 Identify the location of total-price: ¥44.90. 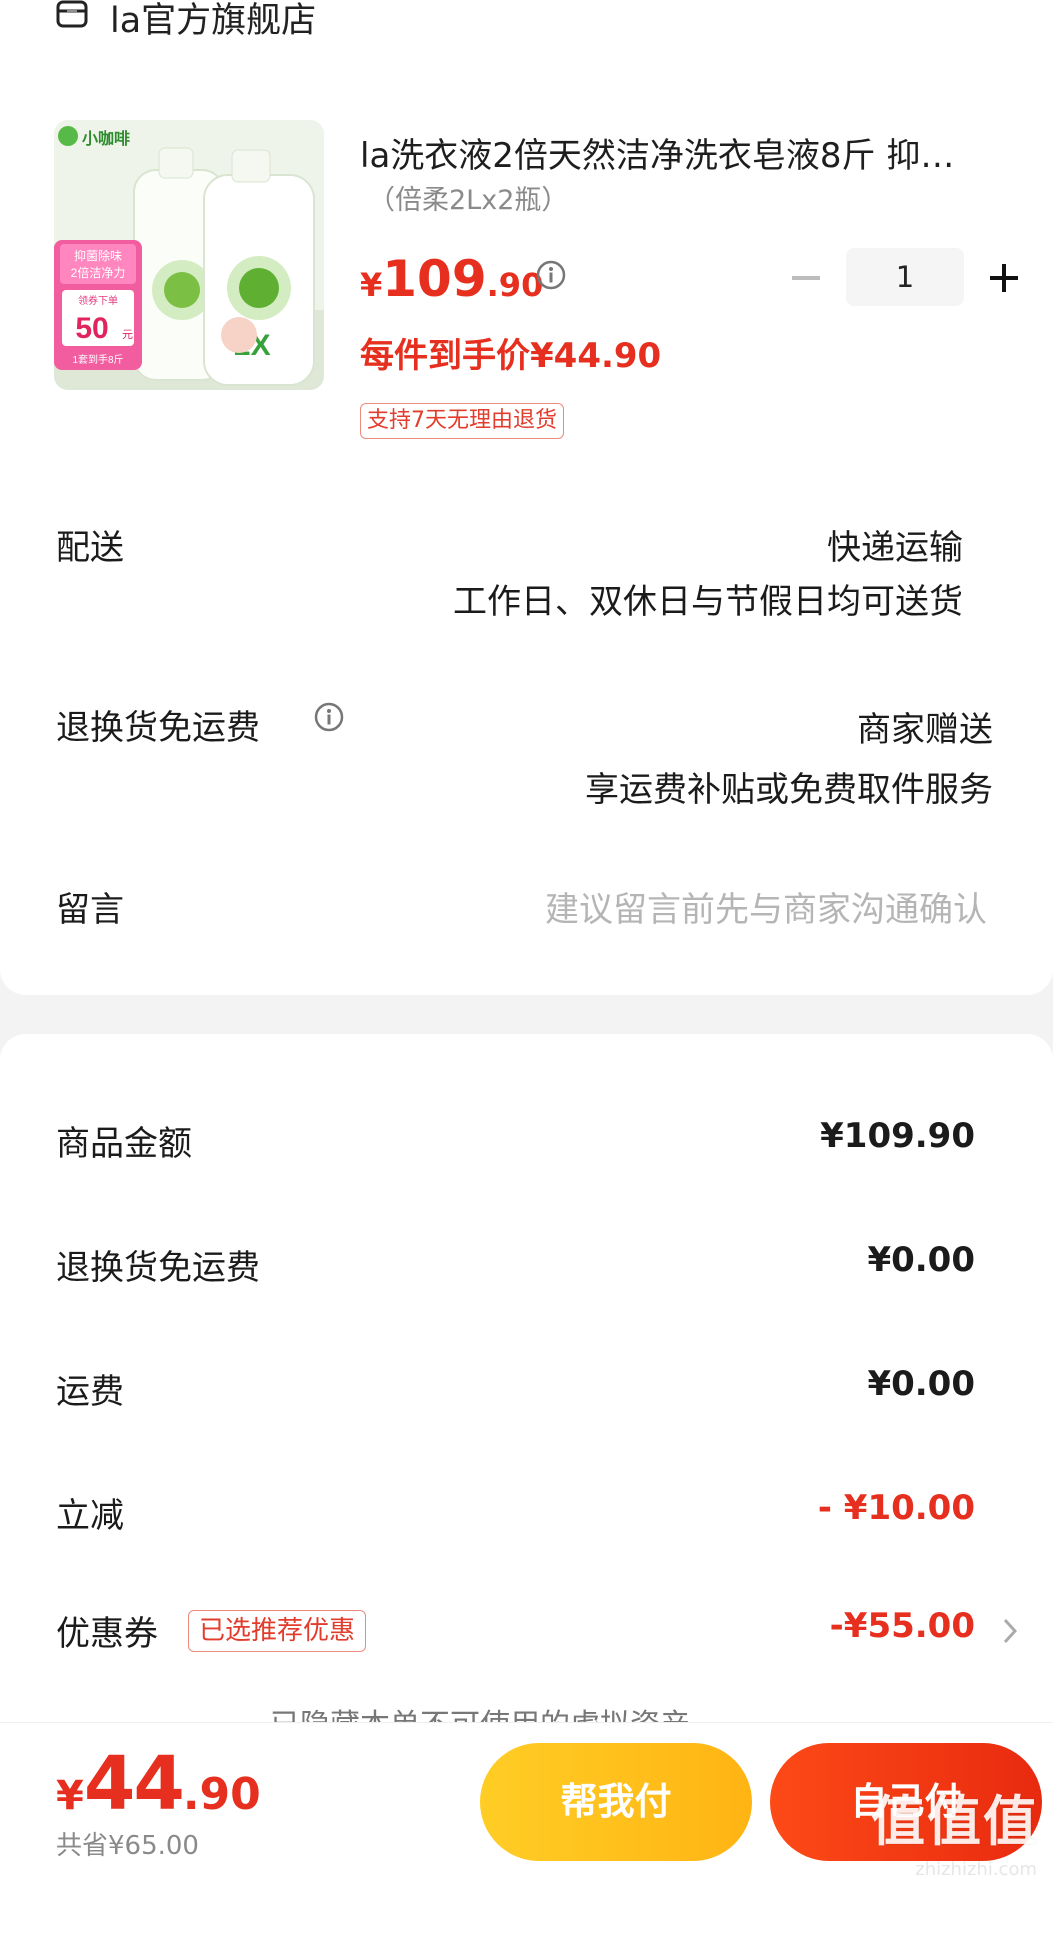
(158, 1784).